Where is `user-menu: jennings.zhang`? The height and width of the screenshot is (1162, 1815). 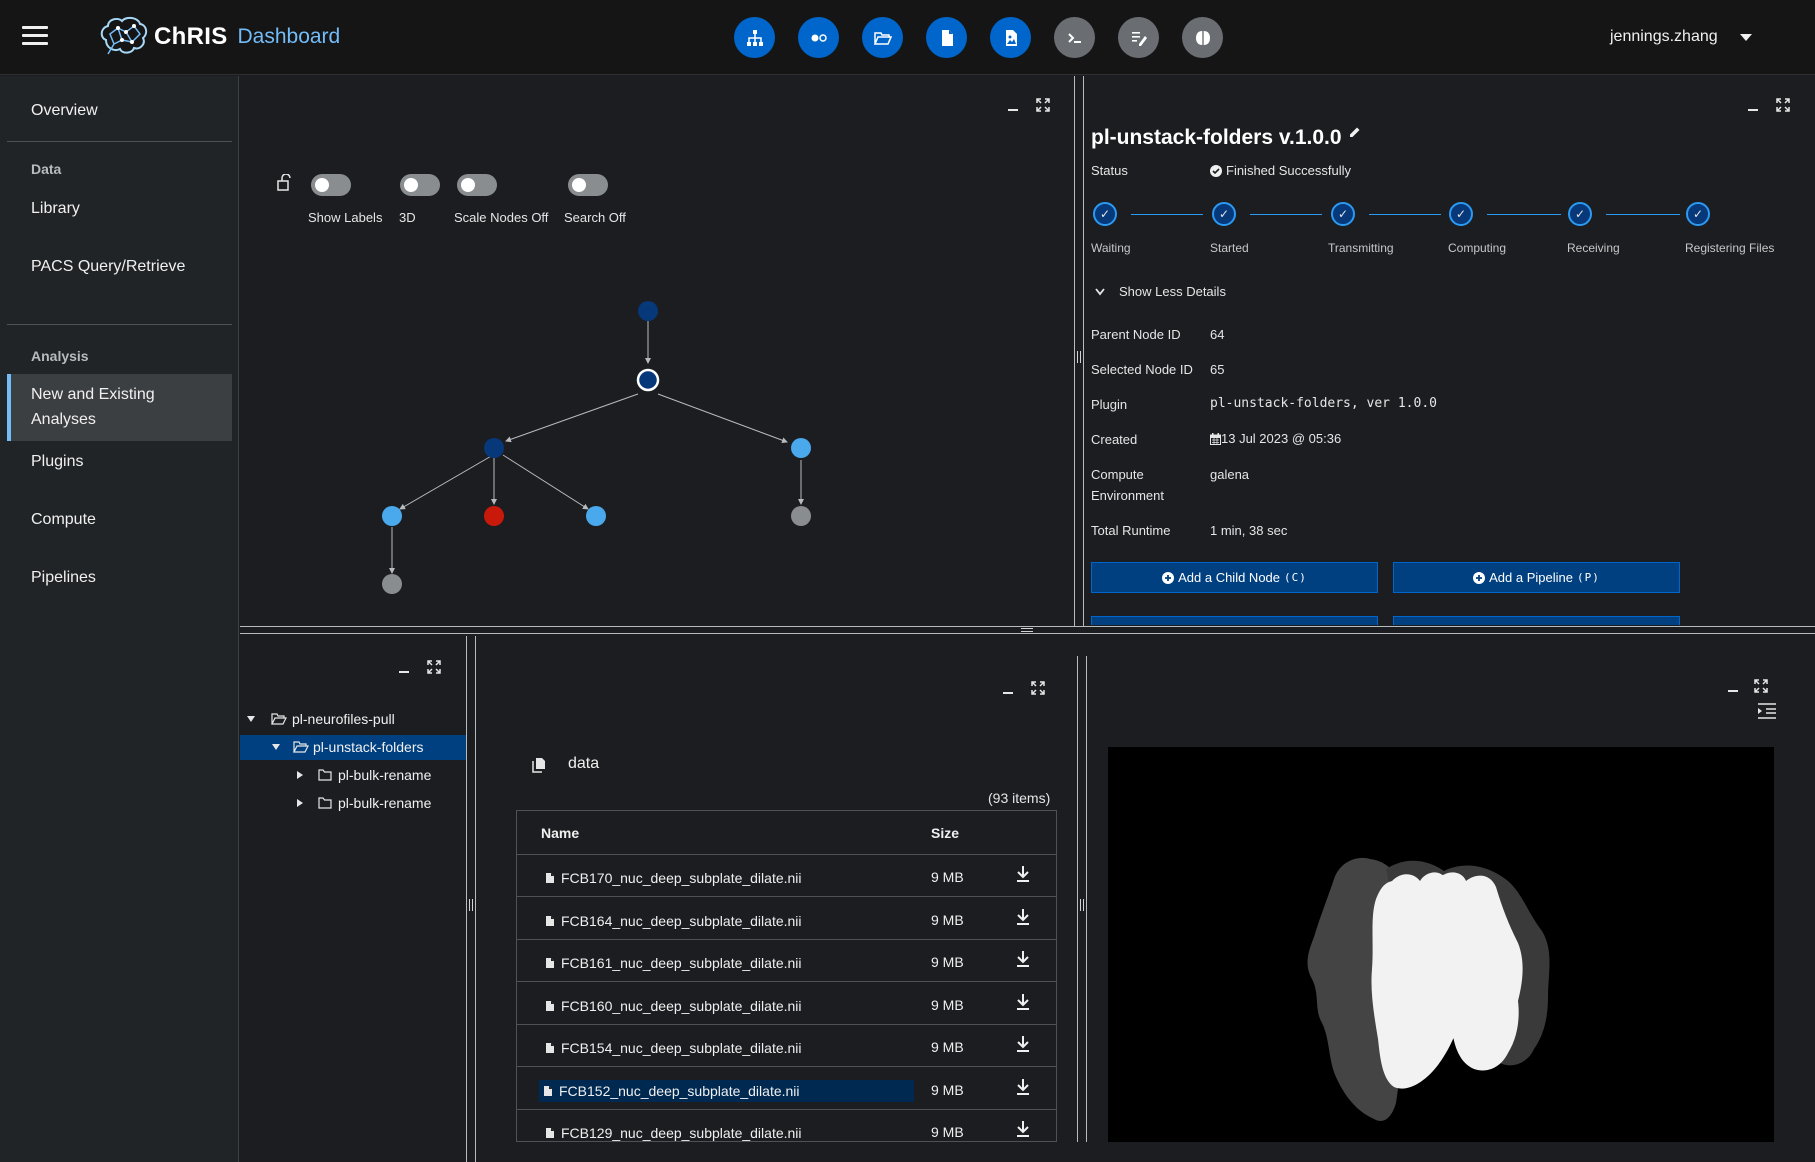 user-menu: jennings.zhang is located at coordinates (1681, 37).